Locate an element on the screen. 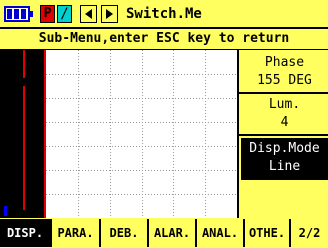 The image size is (328, 248). menu-para: PARA. is located at coordinates (76, 233).